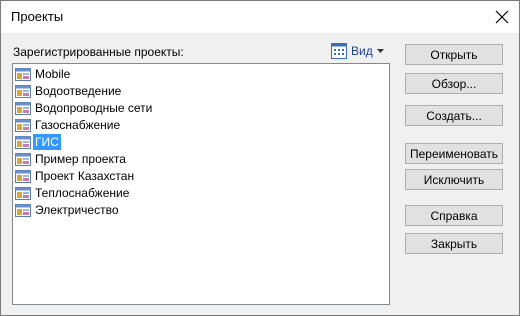 The width and height of the screenshot is (520, 316). Describe the element at coordinates (339, 51) in the screenshot. I see `view-grid-icon` at that location.